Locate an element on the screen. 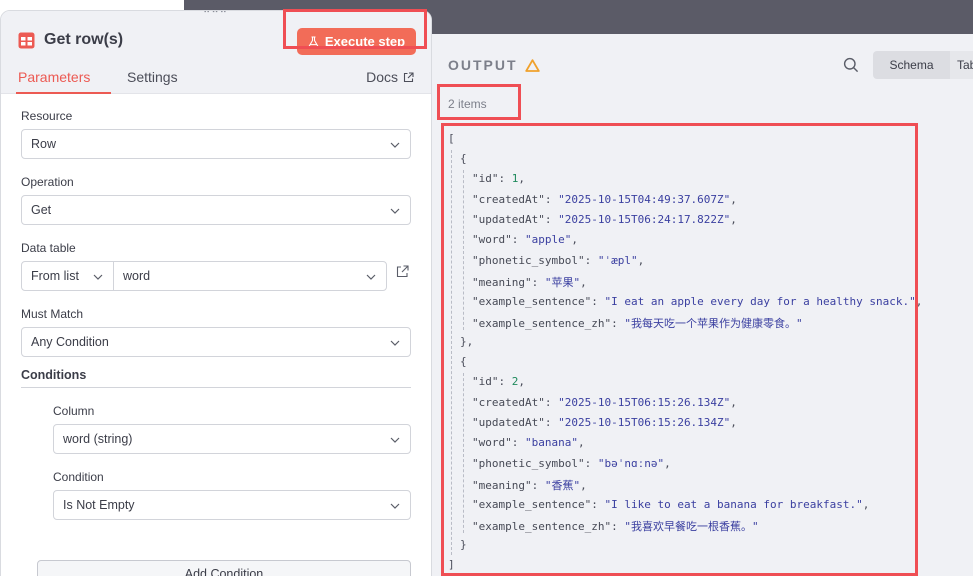 The height and width of the screenshot is (576, 973). must-match-value: Any Condition is located at coordinates (70, 342).